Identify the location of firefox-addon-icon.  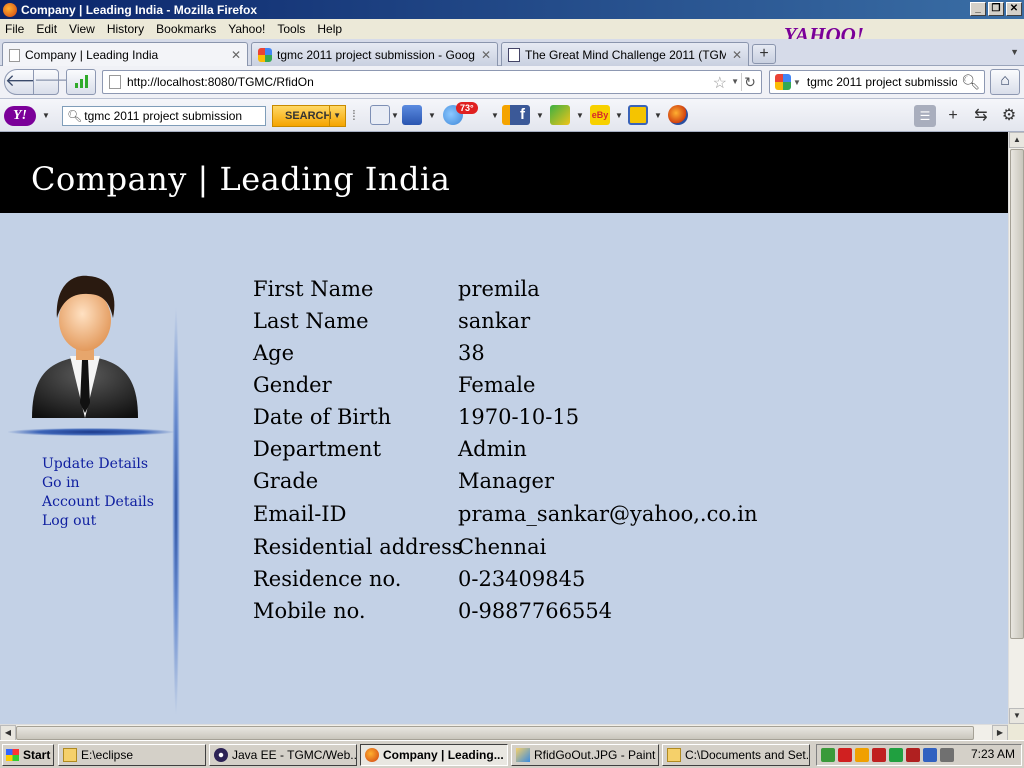
(678, 115).